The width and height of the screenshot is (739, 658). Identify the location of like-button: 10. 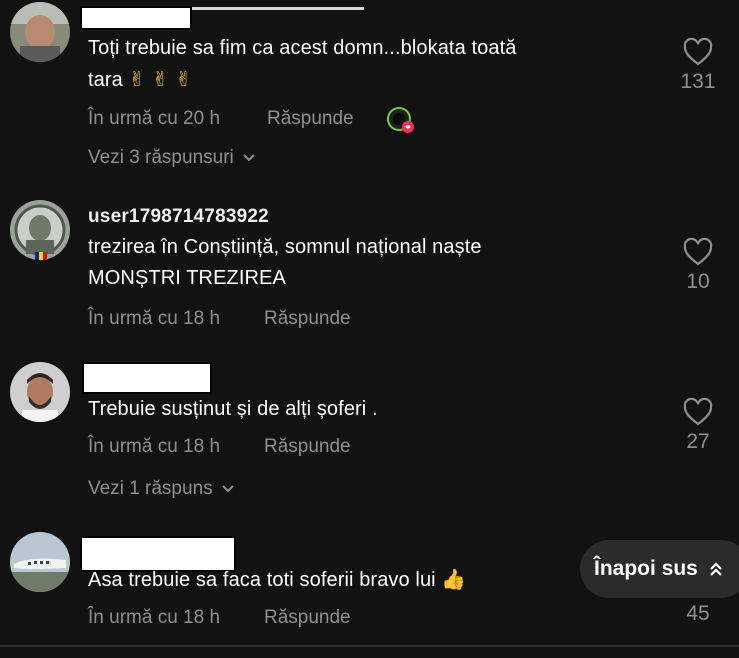
(698, 266).